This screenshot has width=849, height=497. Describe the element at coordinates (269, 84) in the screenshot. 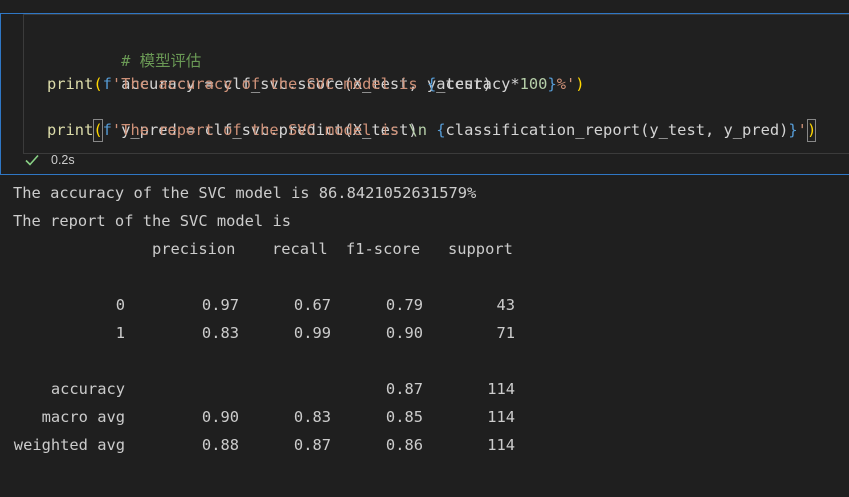

I see `string-token: 'The accuracy of the SVC model is` at that location.